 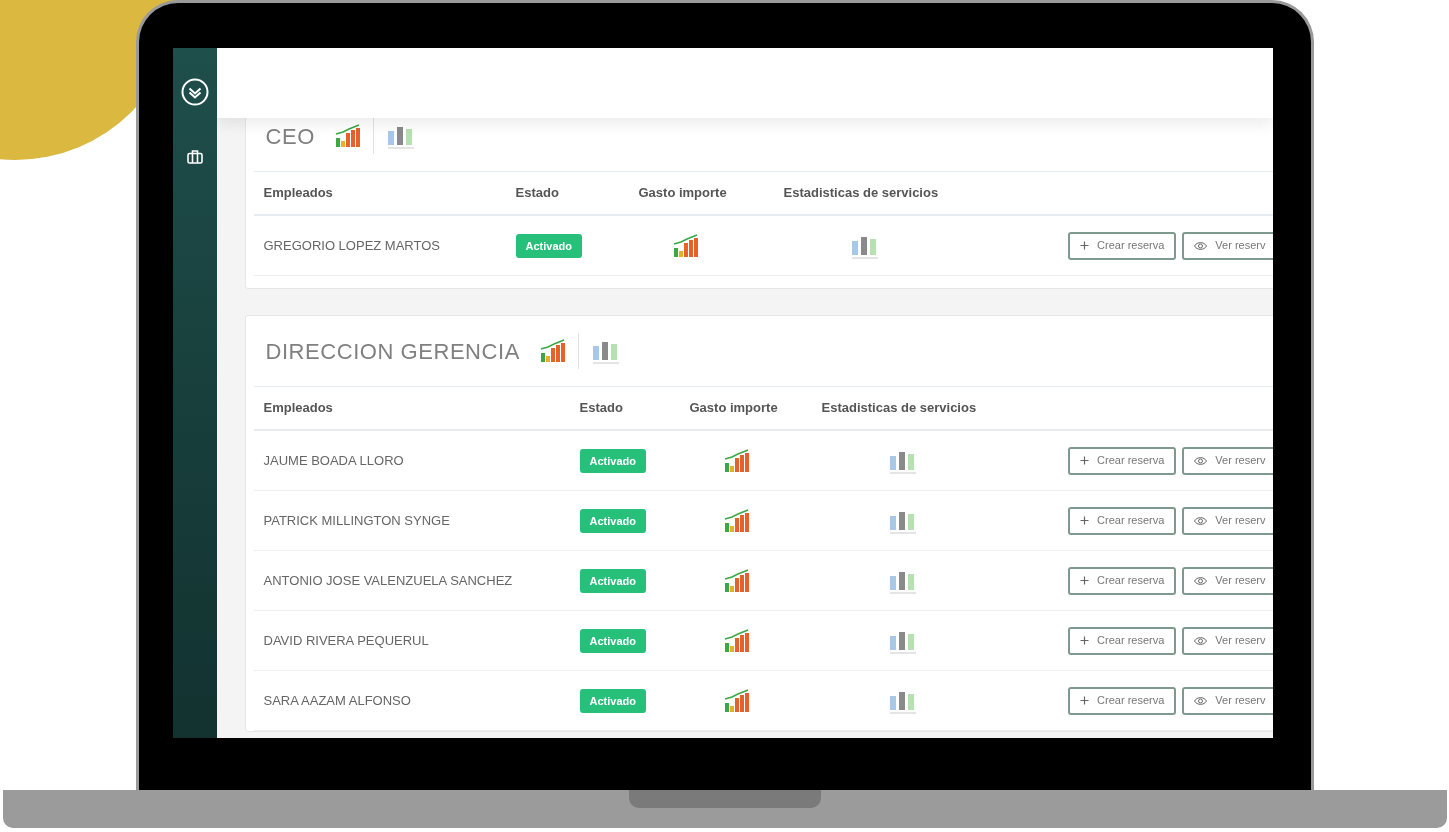 I want to click on briefcase-icon, so click(x=194, y=157).